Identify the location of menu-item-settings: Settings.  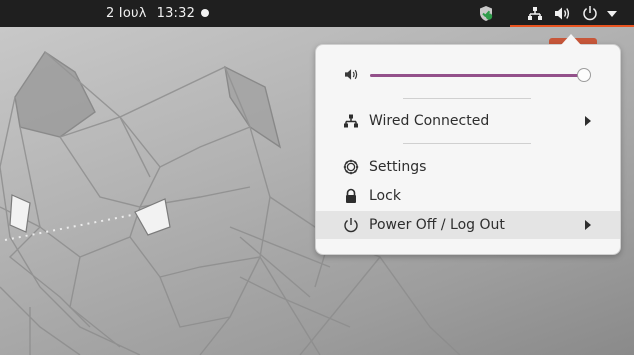
(468, 167).